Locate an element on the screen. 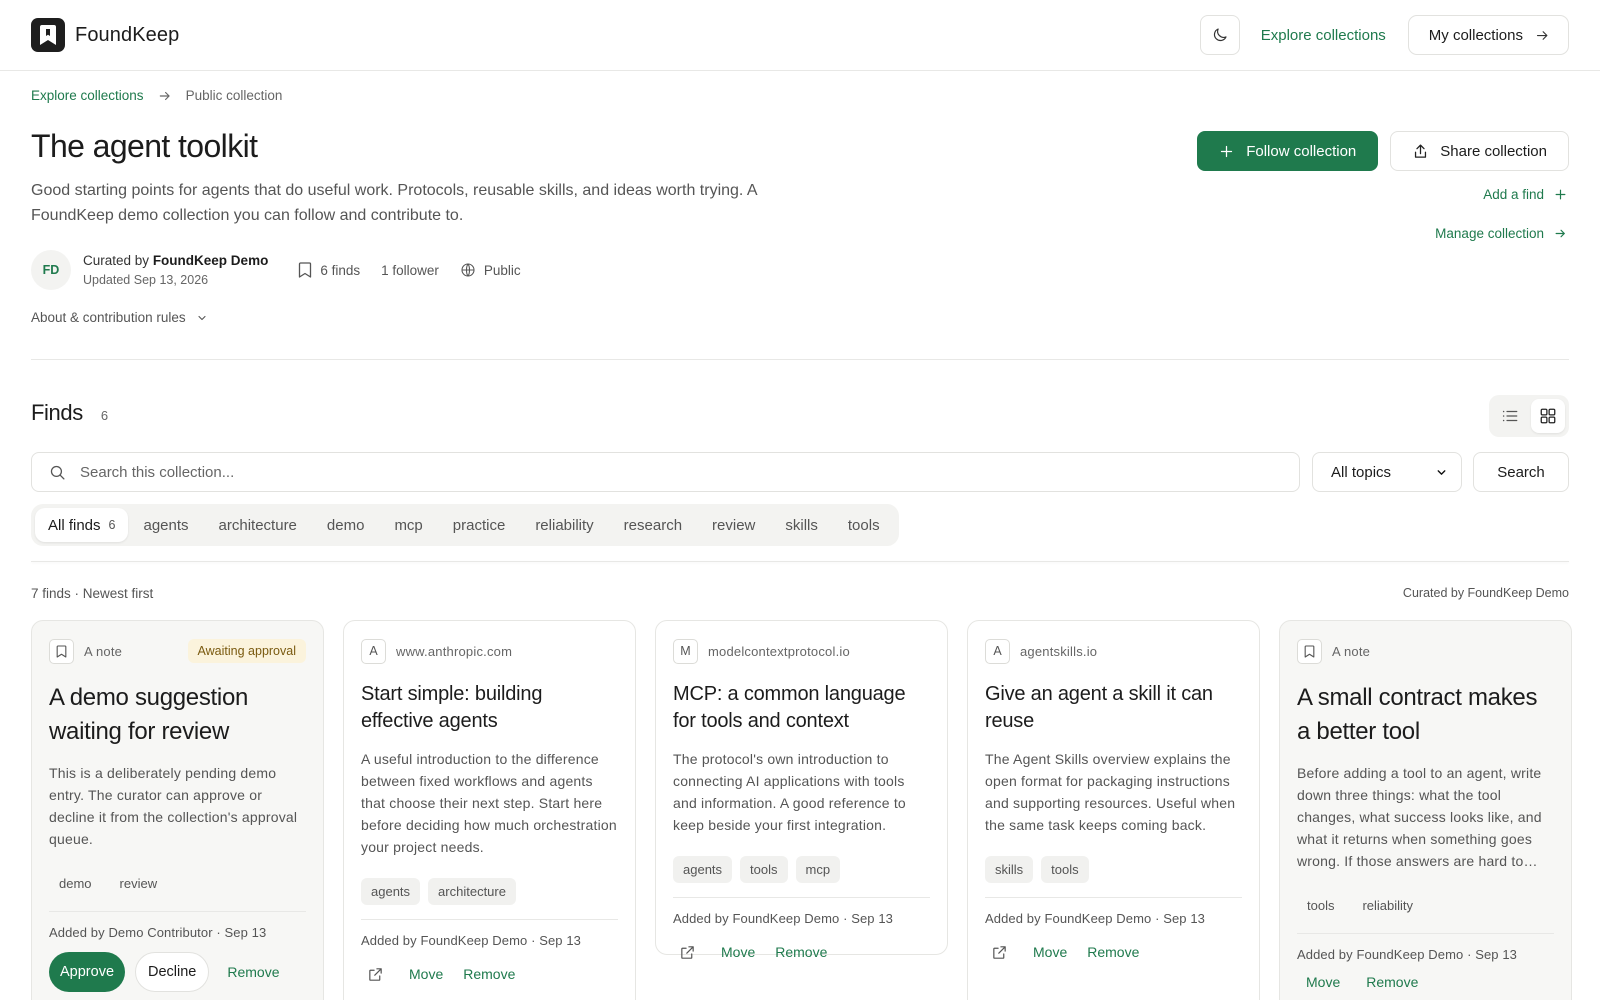  tab-reliability: reliability is located at coordinates (564, 525).